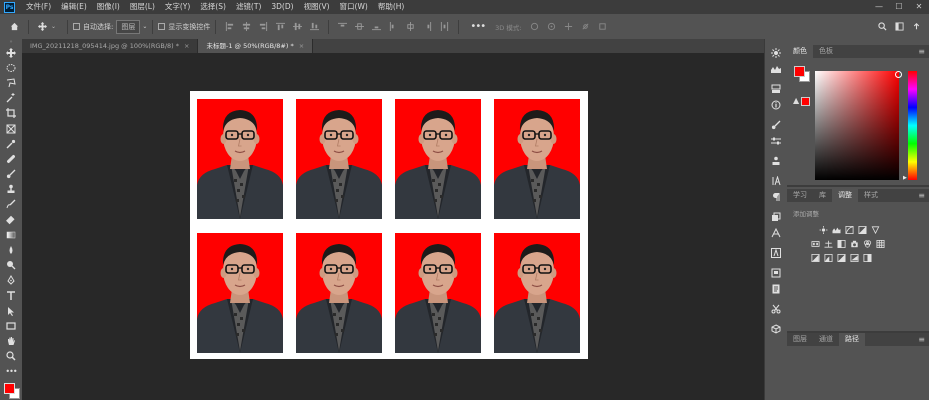 The image size is (929, 400). Describe the element at coordinates (444, 26) in the screenshot. I see `distribute-spacing-icon` at that location.